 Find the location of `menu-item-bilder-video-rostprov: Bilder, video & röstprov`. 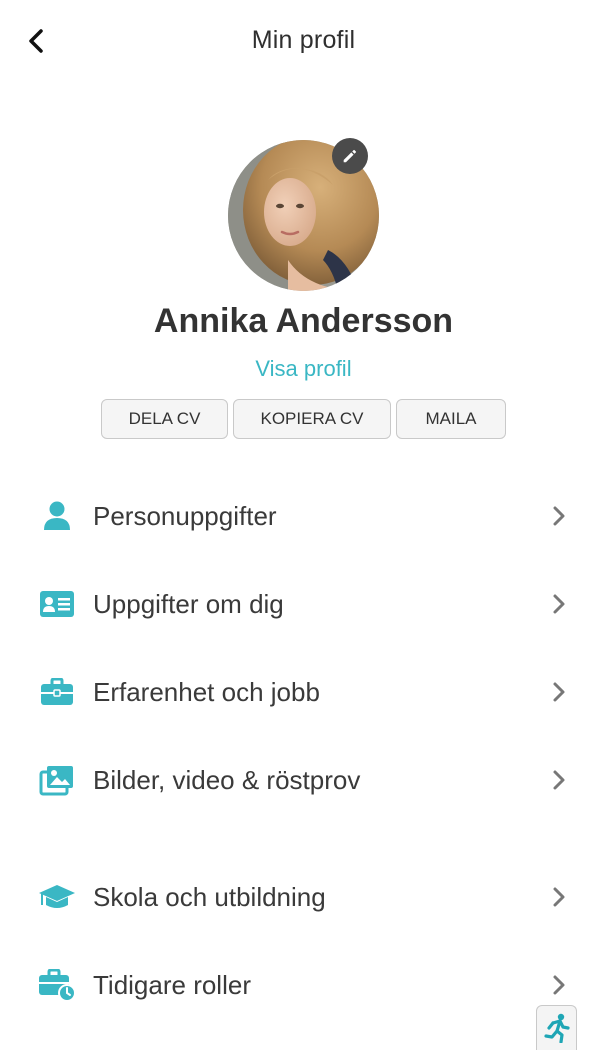

menu-item-bilder-video-rostprov: Bilder, video & röstprov is located at coordinates (303, 780).